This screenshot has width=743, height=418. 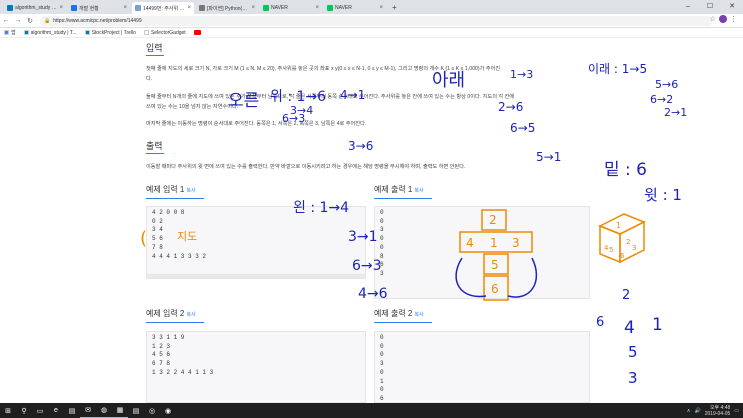 What do you see at coordinates (495, 289) in the screenshot?
I see `net-face-bottom: 6` at bounding box center [495, 289].